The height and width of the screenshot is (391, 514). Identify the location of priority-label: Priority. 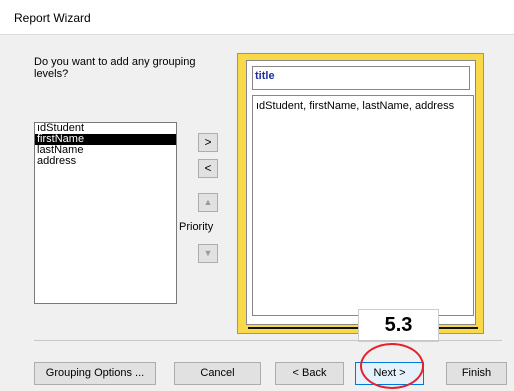
(196, 227).